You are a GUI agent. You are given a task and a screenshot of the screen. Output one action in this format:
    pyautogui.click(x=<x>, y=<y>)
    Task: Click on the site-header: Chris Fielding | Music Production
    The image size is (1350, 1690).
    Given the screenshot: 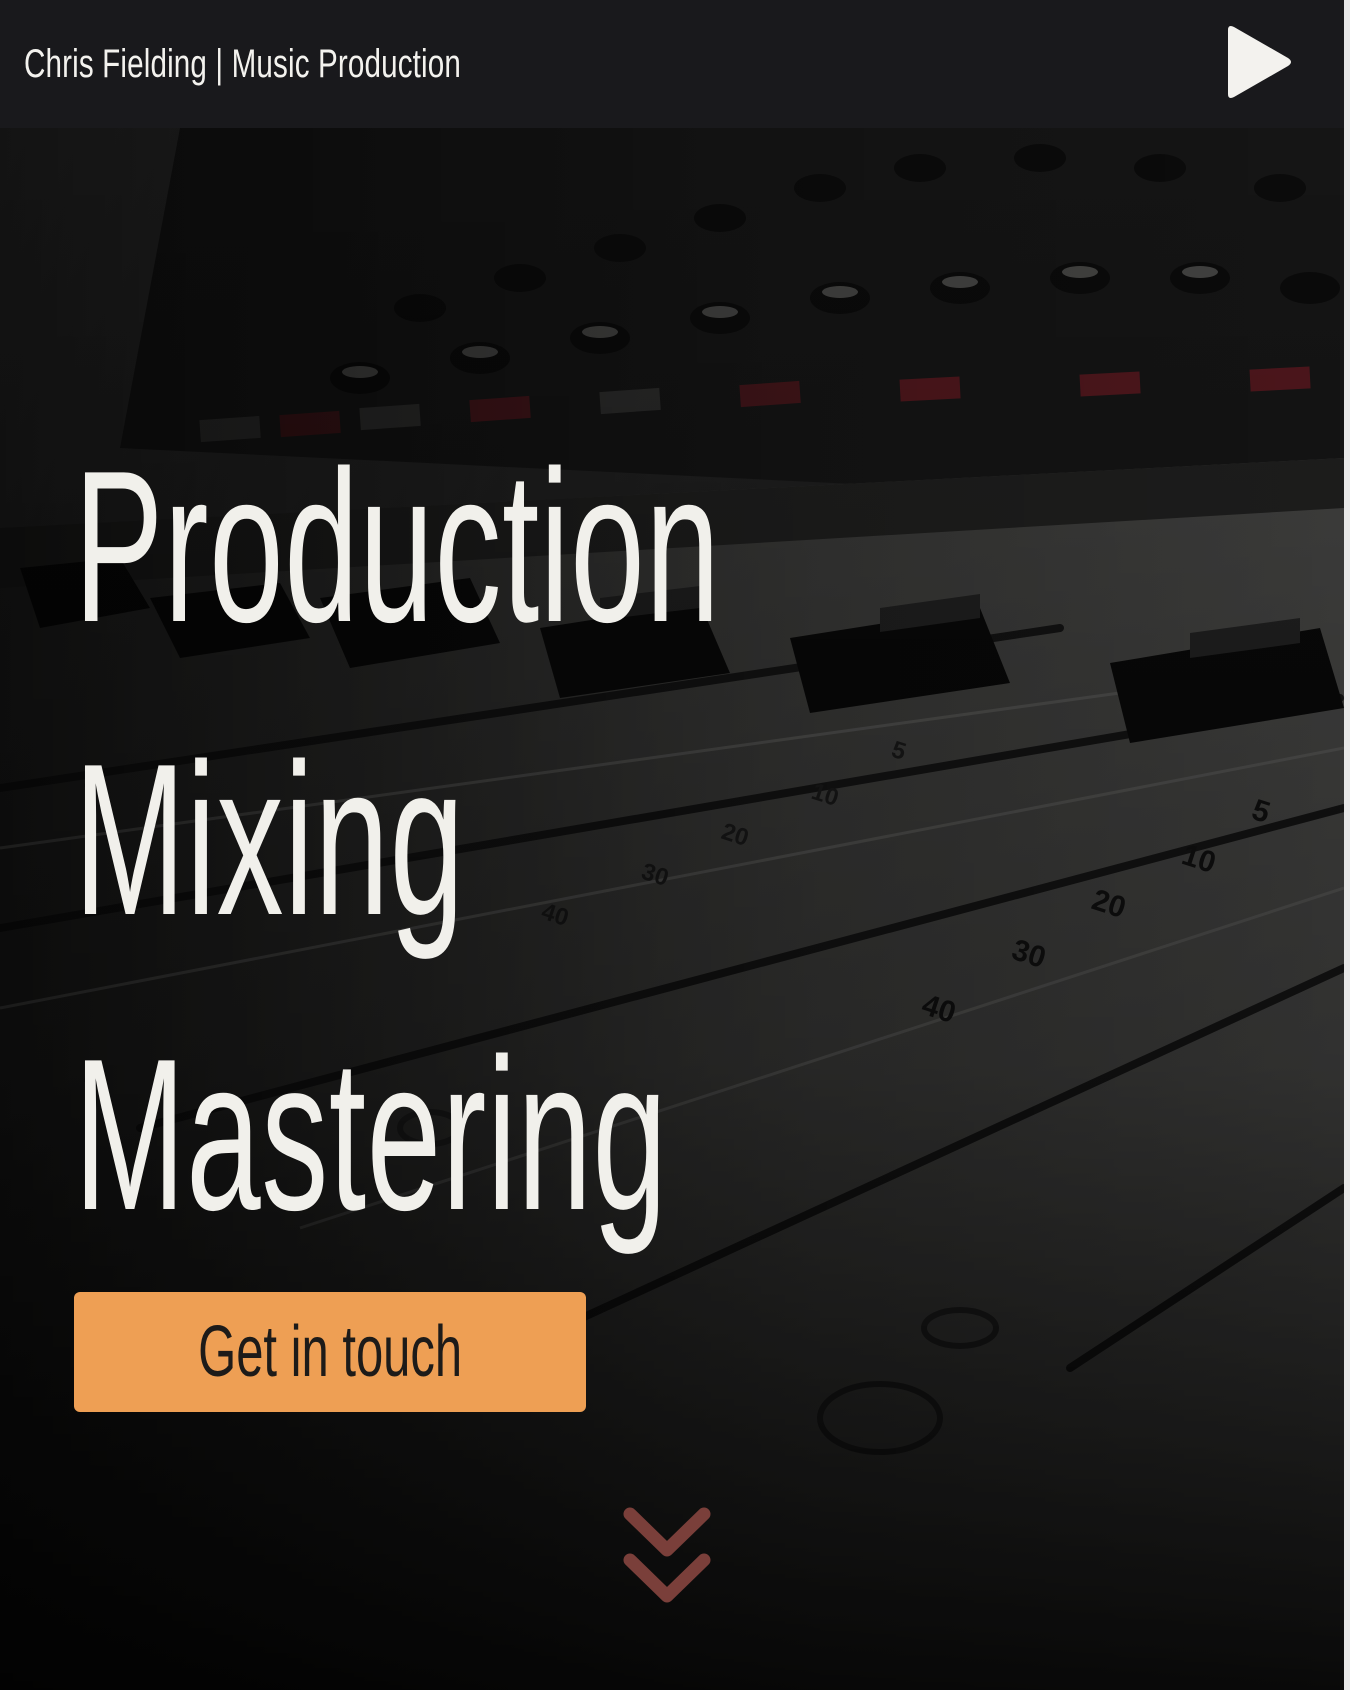 What is the action you would take?
    pyautogui.click(x=672, y=64)
    